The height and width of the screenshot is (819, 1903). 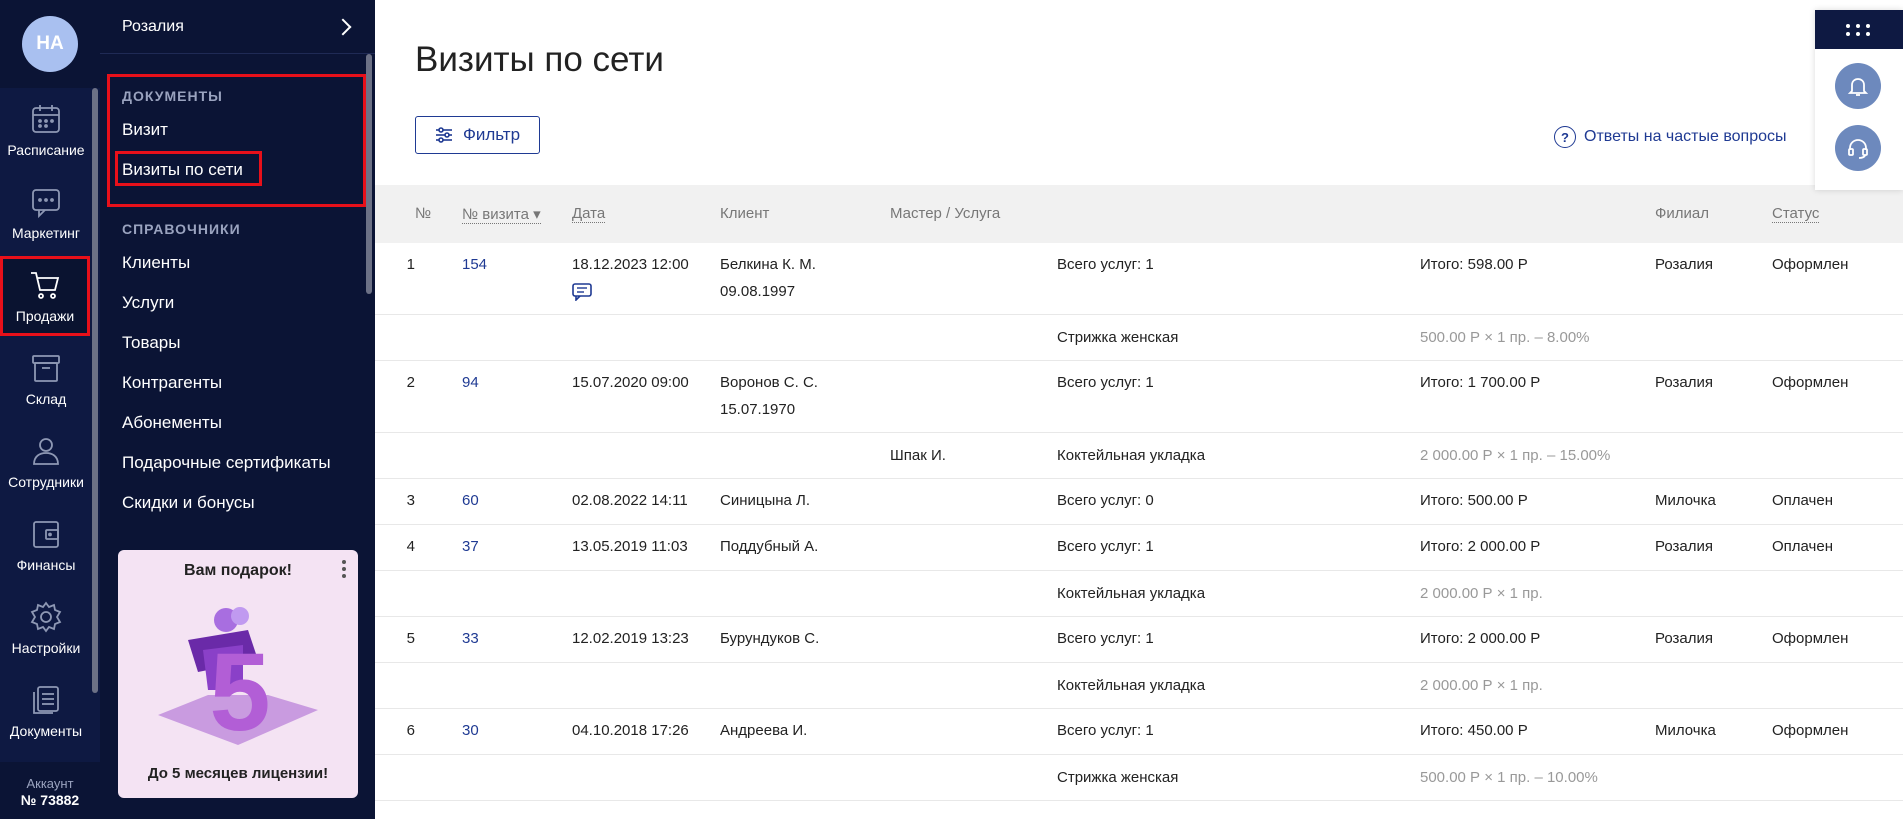 What do you see at coordinates (50, 783) in the screenshot?
I see `account-label: Аккаунт` at bounding box center [50, 783].